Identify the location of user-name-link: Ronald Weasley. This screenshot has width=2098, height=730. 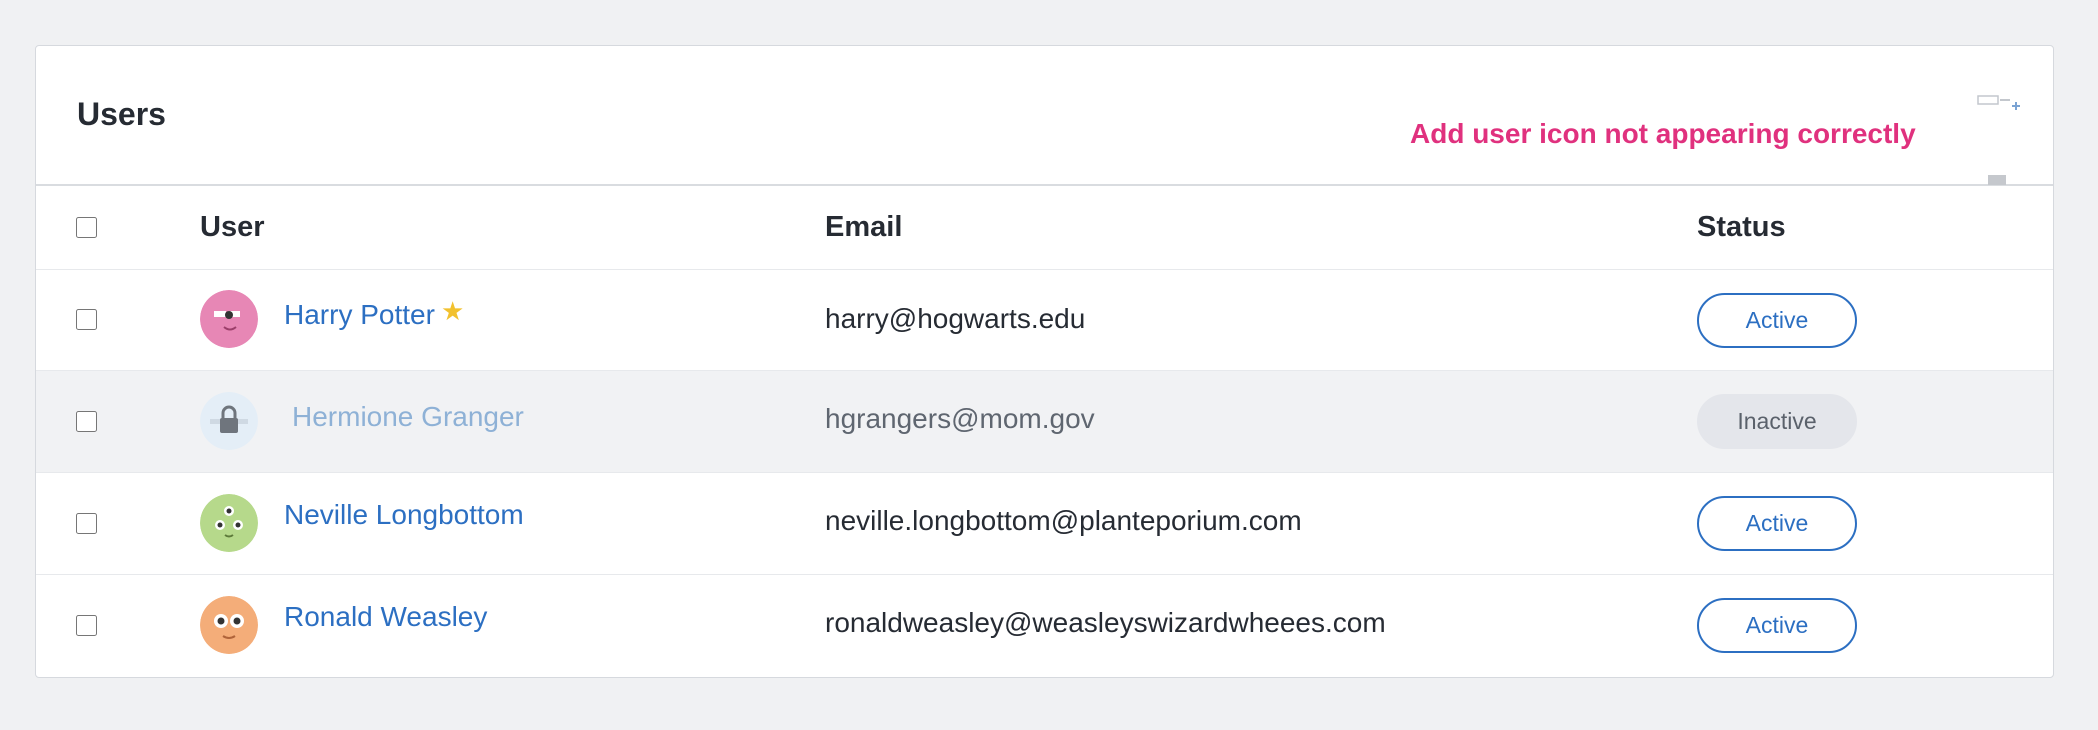
(385, 617).